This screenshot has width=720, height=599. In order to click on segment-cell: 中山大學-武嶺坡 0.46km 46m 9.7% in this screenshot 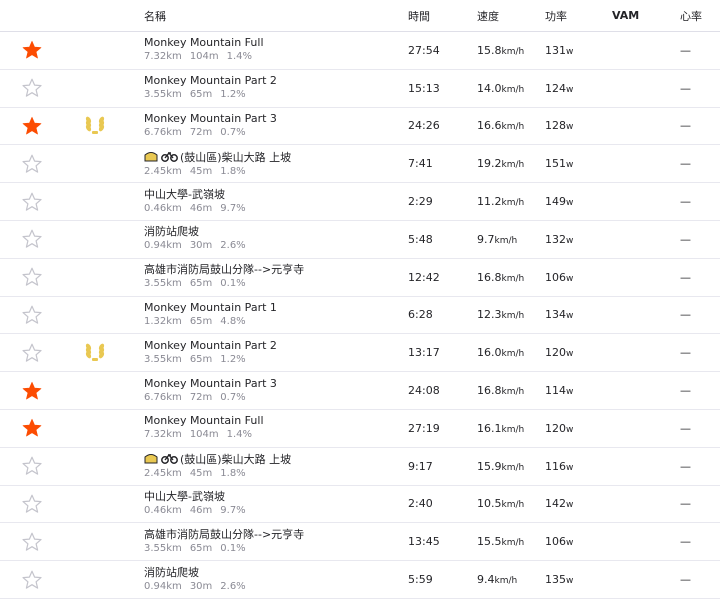, I will do `click(276, 504)`.